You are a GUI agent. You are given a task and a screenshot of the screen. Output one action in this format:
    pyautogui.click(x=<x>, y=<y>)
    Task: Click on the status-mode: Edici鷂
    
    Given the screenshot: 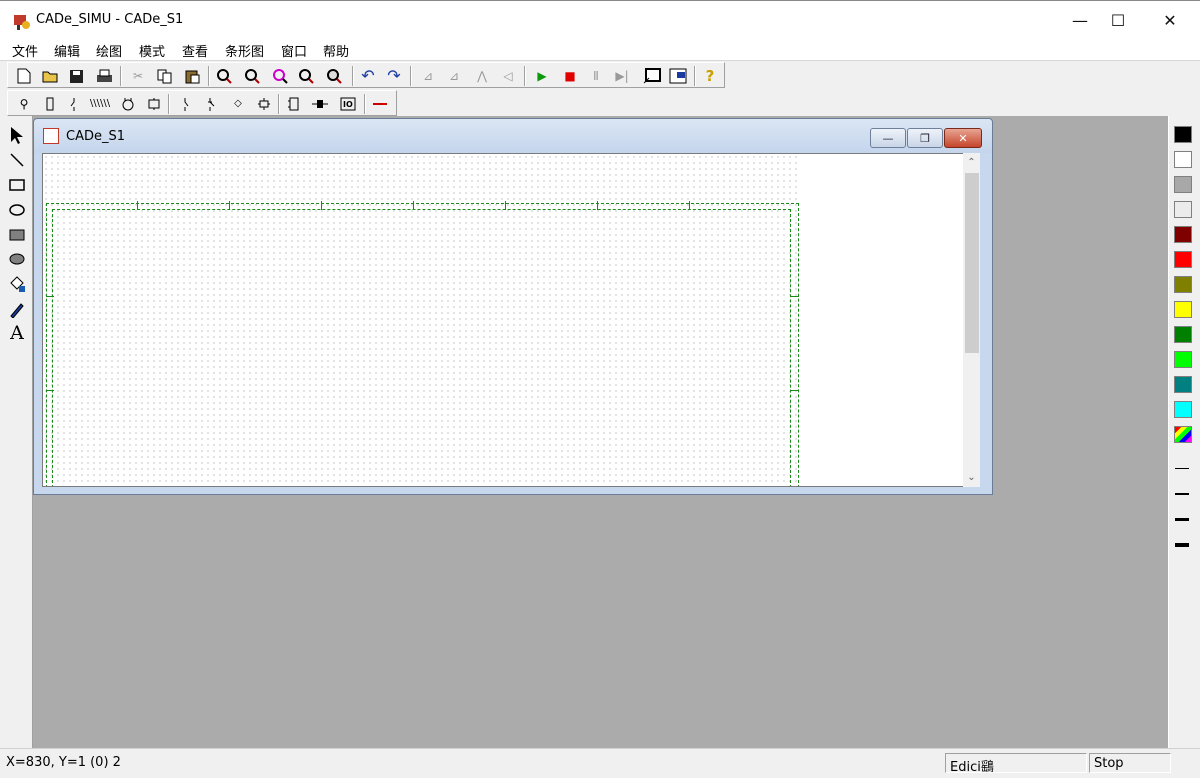 What is the action you would take?
    pyautogui.click(x=1016, y=763)
    